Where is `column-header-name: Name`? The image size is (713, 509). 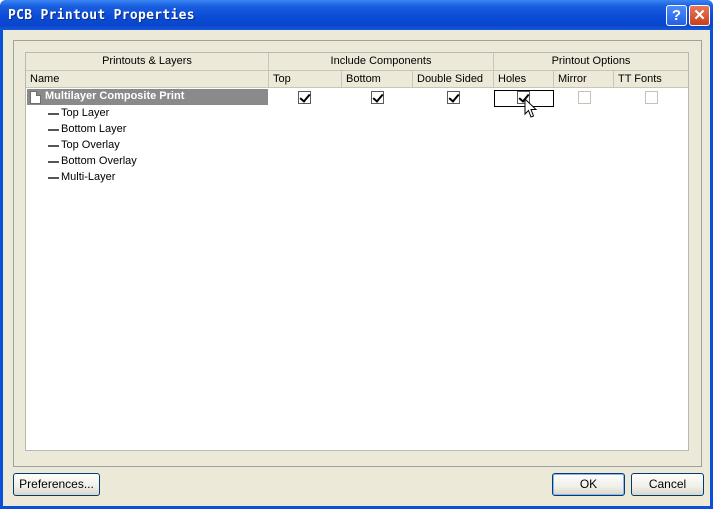
column-header-name: Name is located at coordinates (147, 79).